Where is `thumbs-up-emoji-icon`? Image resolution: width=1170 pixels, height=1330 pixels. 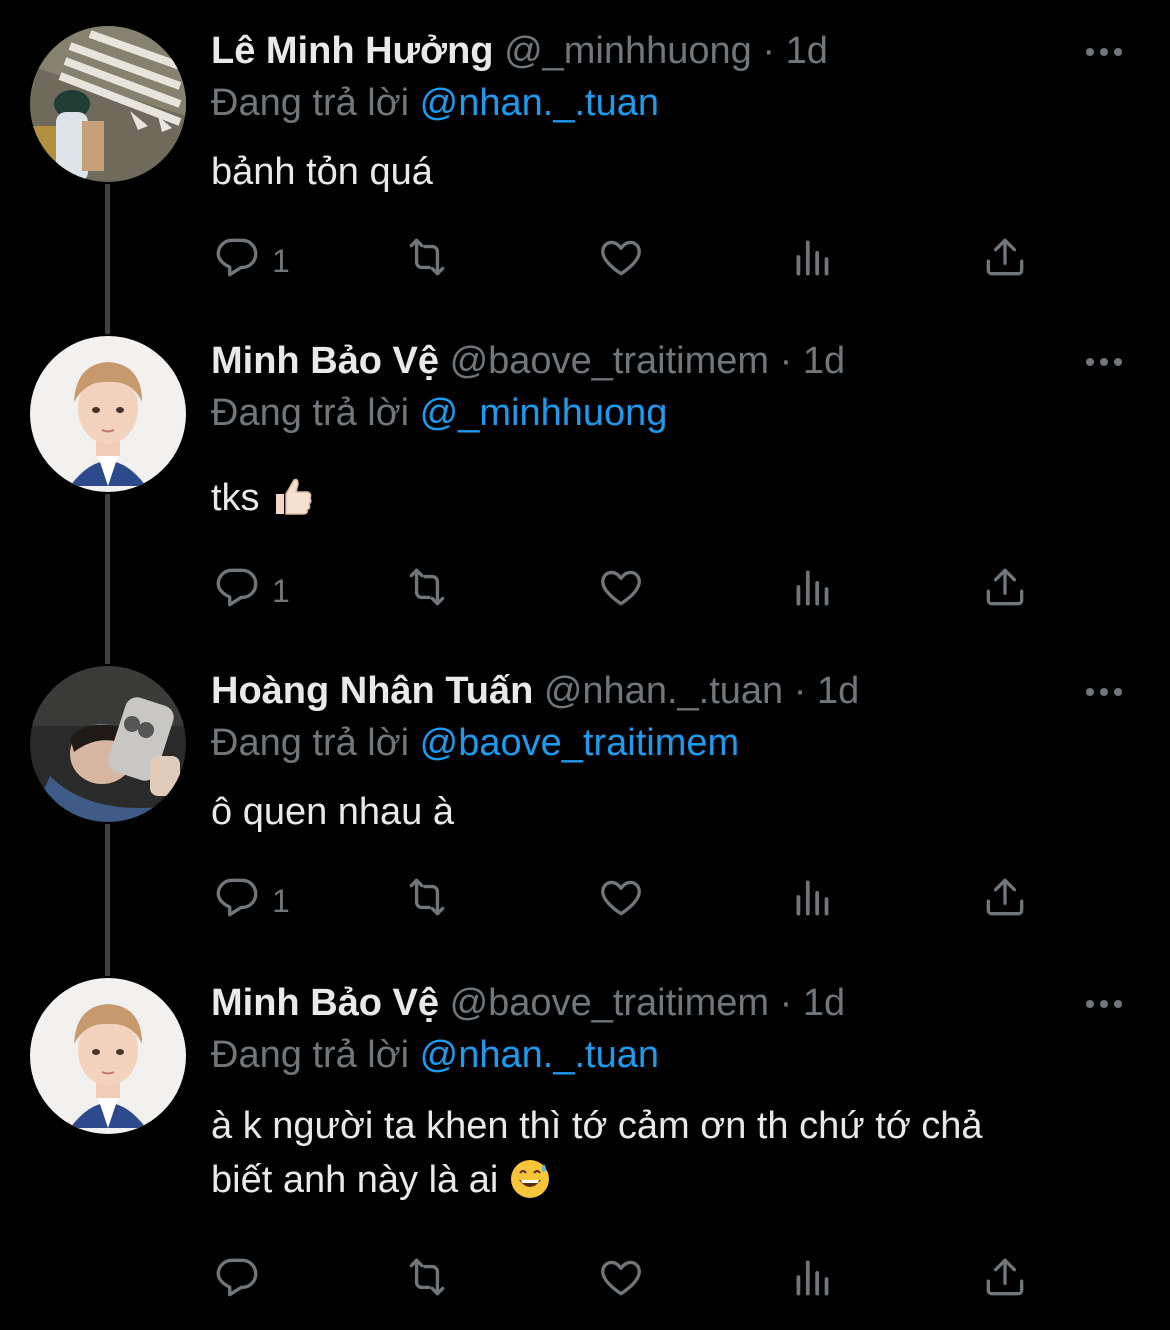 thumbs-up-emoji-icon is located at coordinates (292, 504).